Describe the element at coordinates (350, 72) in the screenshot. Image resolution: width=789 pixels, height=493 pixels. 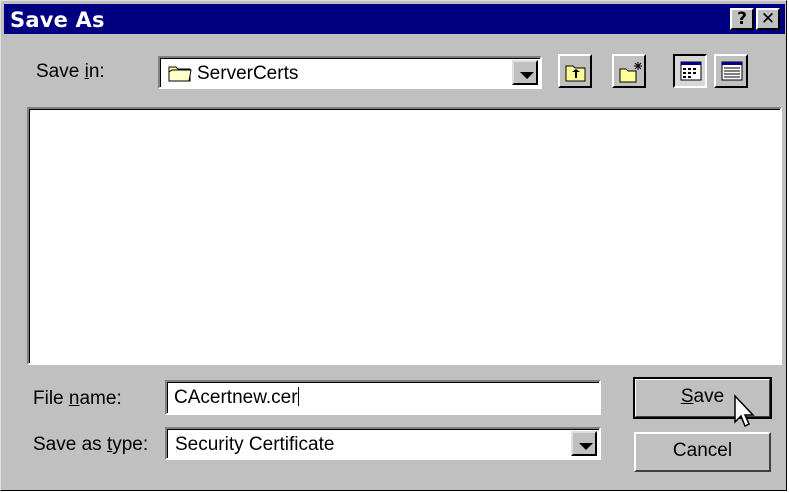
I see `save-in-combo: ServerCerts` at that location.